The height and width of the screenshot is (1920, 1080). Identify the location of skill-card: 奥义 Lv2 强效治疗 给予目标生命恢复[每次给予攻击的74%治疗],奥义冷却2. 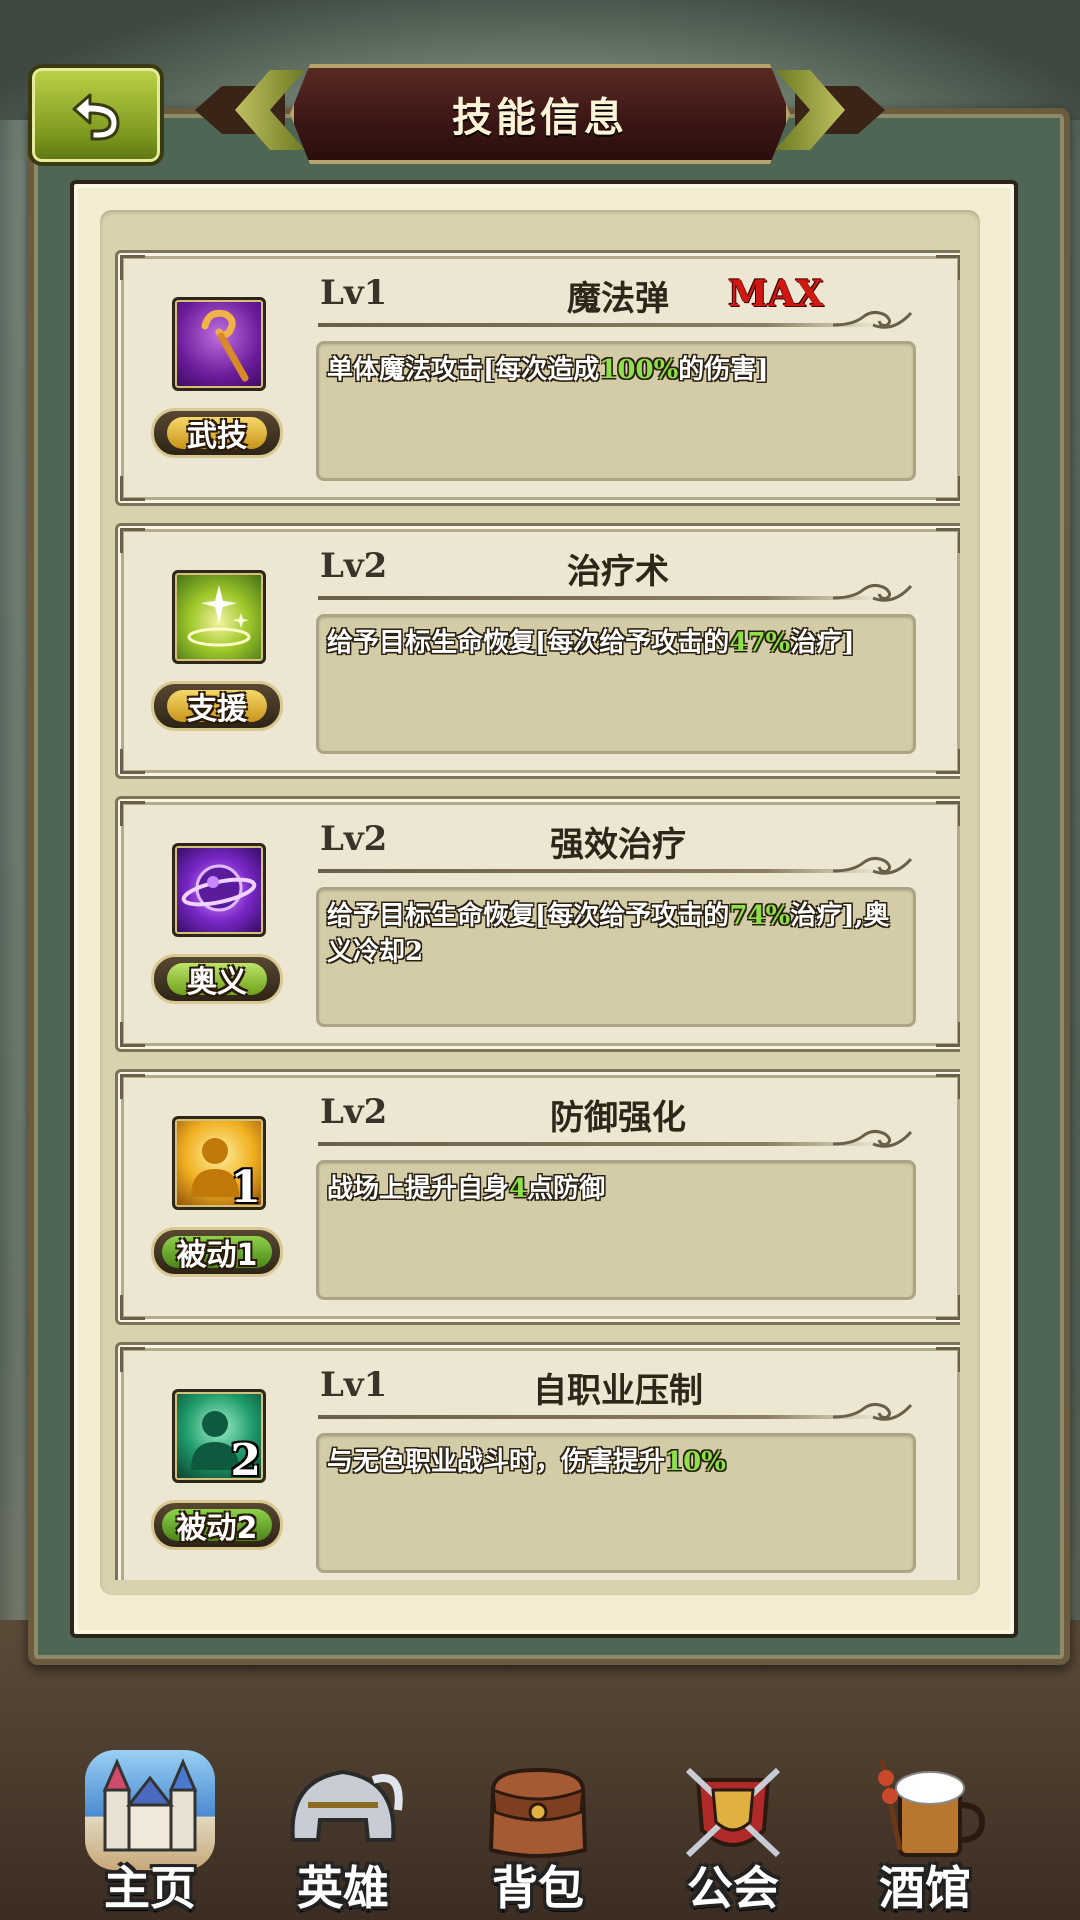
(537, 924).